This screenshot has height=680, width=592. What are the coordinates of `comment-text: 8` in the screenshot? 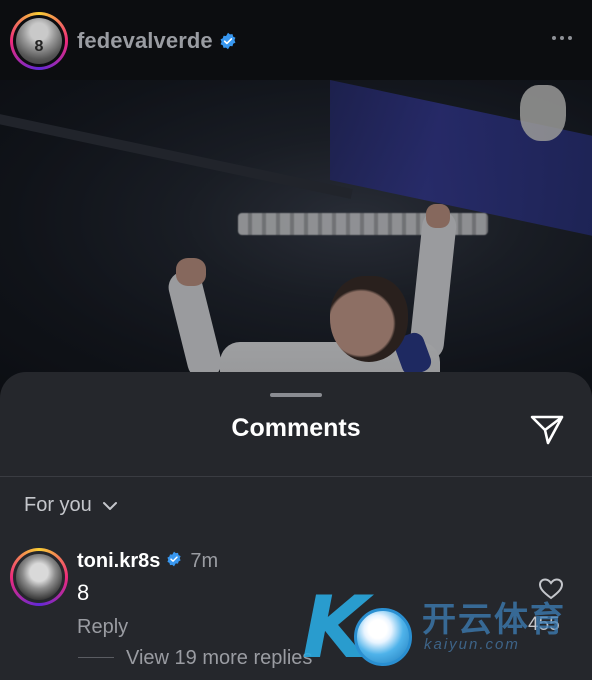 It's located at (83, 592).